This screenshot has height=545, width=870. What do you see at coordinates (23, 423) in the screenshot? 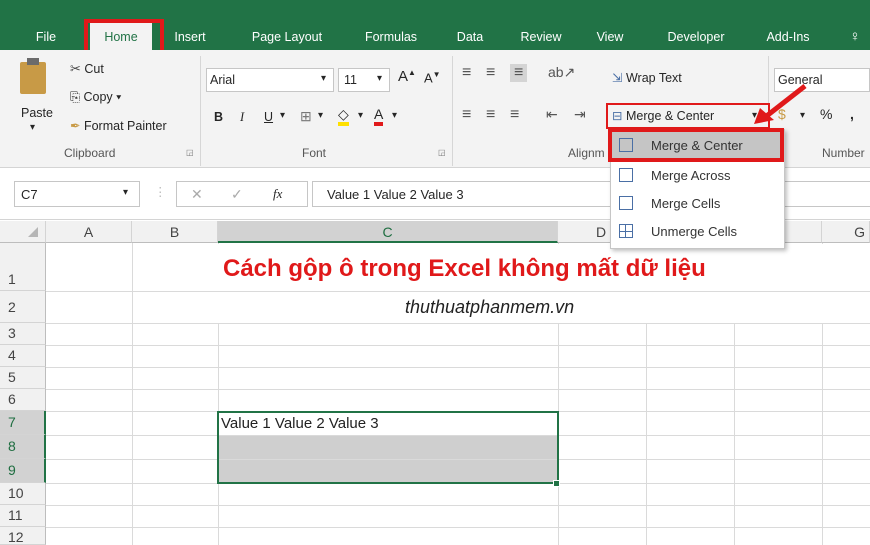
I see `row-header-7: 7` at bounding box center [23, 423].